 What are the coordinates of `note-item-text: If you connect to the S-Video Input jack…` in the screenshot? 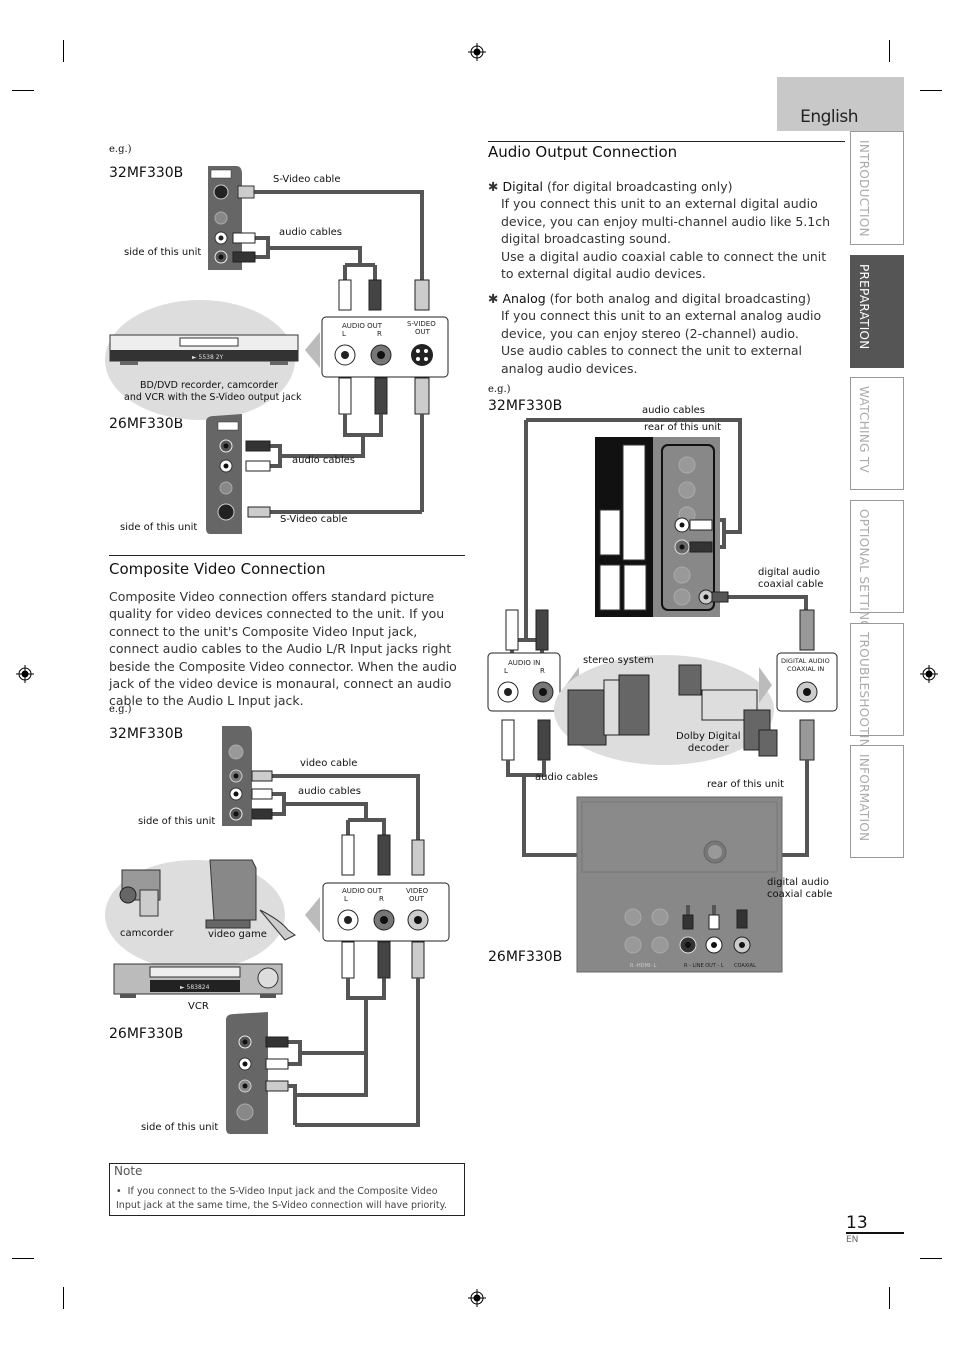 It's located at (281, 1198).